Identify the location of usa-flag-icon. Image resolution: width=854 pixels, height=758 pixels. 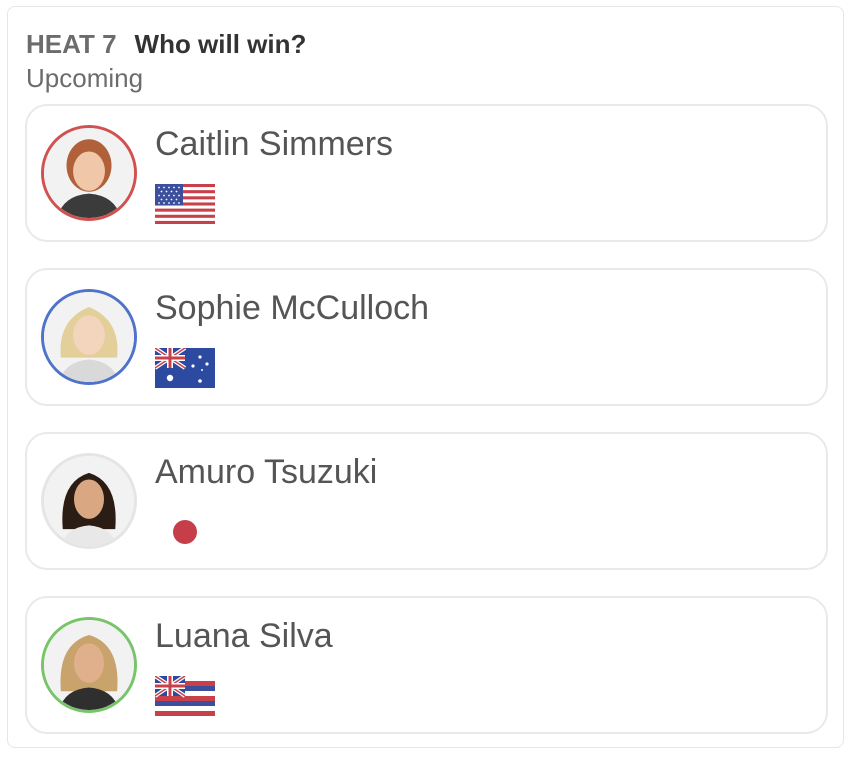
(185, 204).